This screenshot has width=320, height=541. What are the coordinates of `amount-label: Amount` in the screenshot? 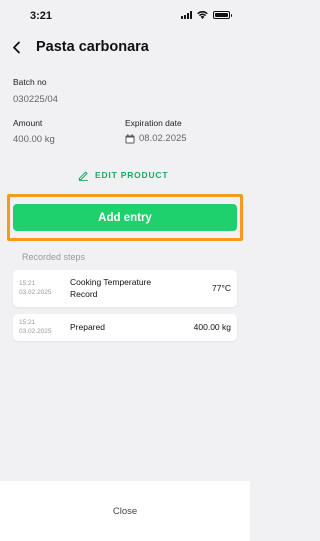 It's located at (28, 123).